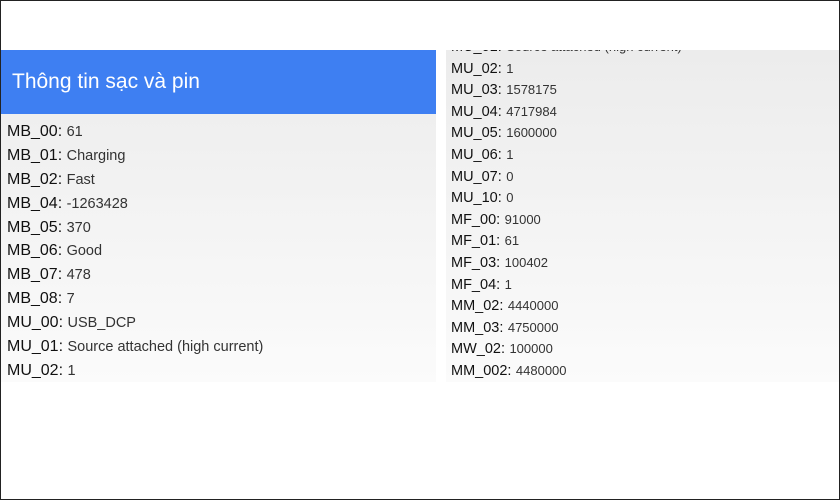 Image resolution: width=840 pixels, height=500 pixels. Describe the element at coordinates (566, 112) in the screenshot. I see `info-row: MU_04: 4717984` at that location.